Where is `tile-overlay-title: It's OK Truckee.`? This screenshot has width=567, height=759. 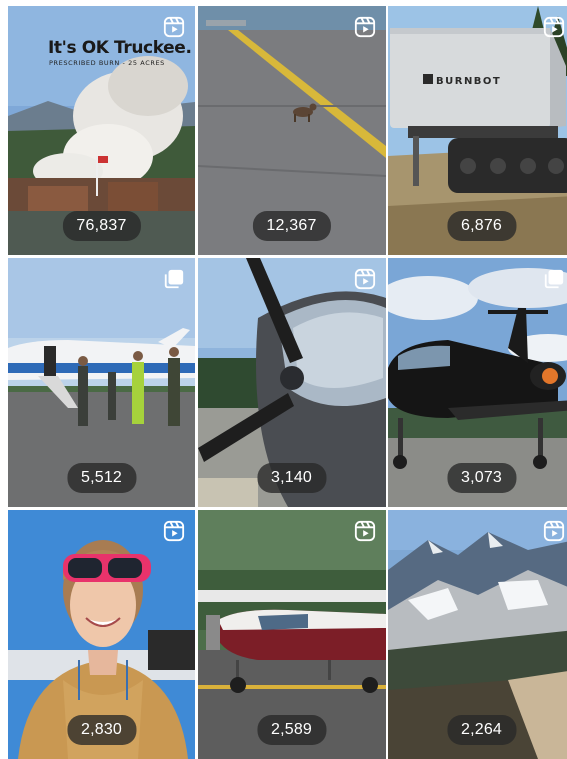 tile-overlay-title: It's OK Truckee. is located at coordinates (120, 48).